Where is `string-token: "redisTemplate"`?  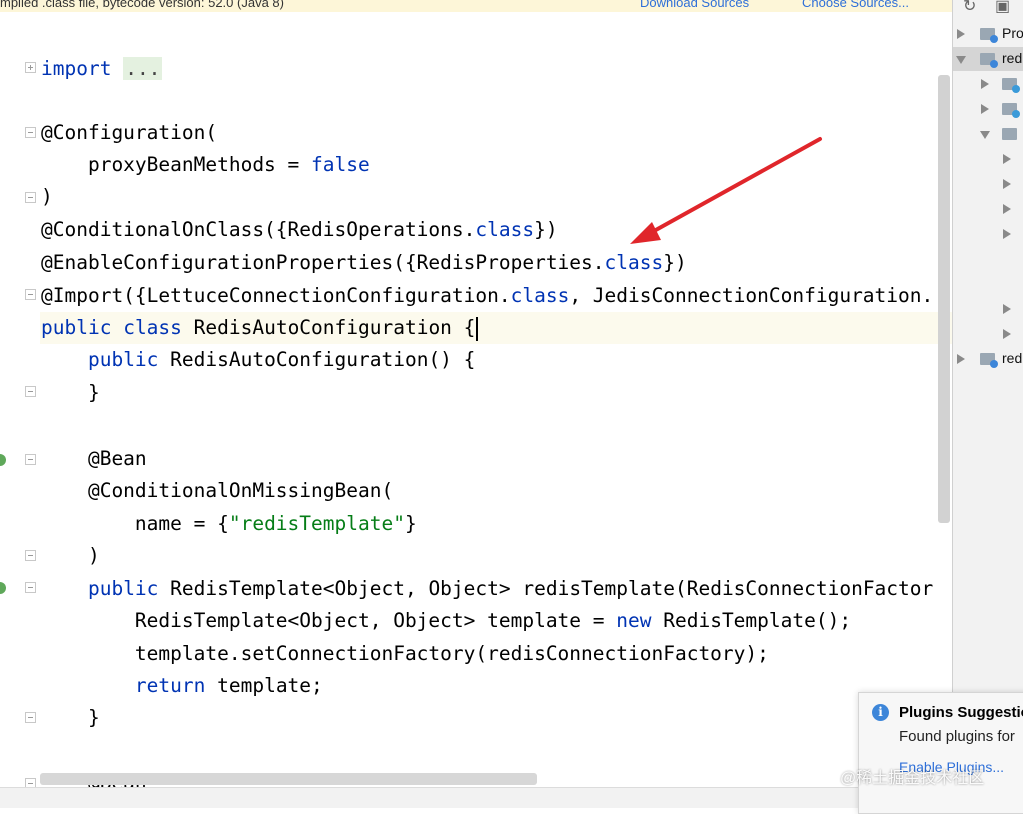
string-token: "redisTemplate" is located at coordinates (316, 523).